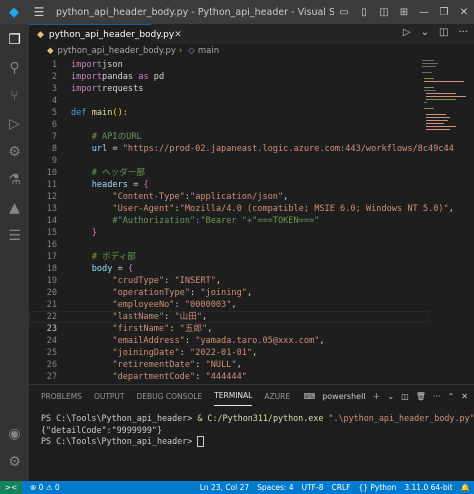 This screenshot has width=474, height=494. Describe the element at coordinates (61, 396) in the screenshot. I see `tab-problems: PROBLEMS` at that location.